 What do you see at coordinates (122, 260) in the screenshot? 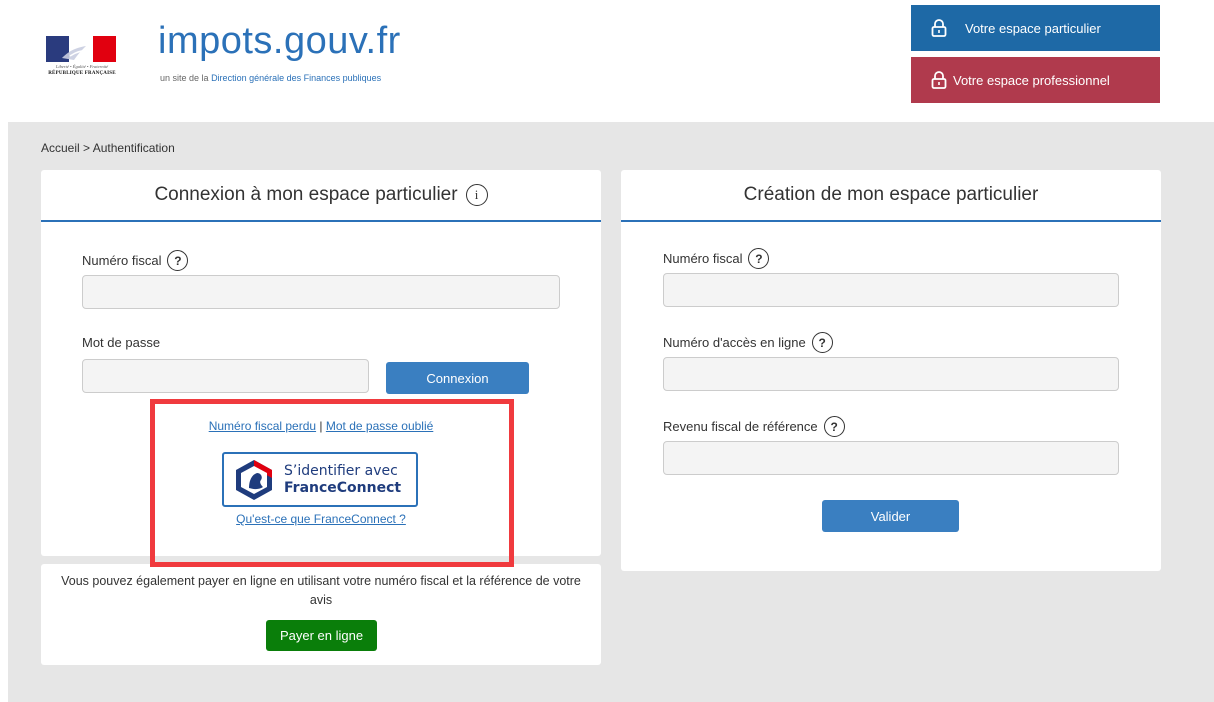
I see `fiscal-number-label-text: Numéro fiscal` at bounding box center [122, 260].